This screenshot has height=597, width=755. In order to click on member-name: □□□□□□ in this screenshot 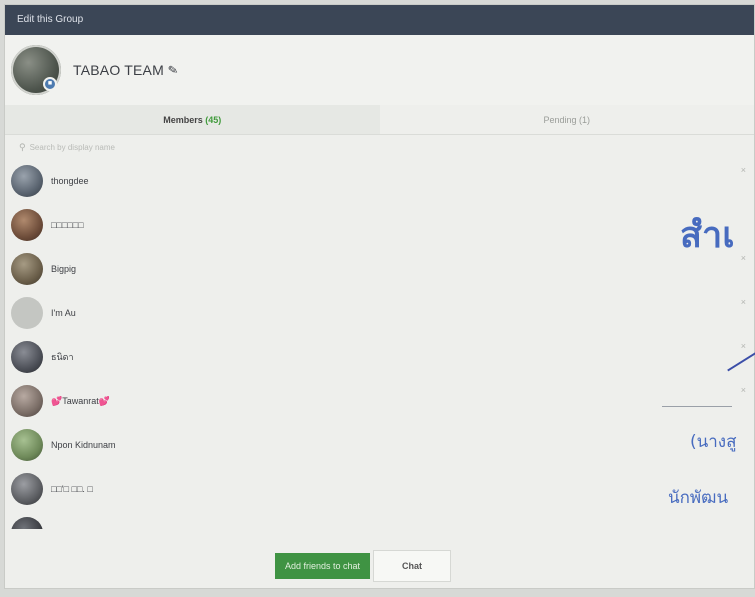, I will do `click(67, 225)`.